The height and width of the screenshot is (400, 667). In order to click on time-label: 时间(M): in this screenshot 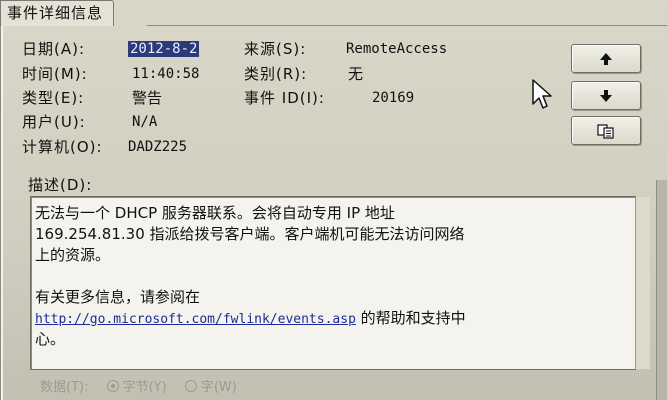, I will do `click(55, 74)`.